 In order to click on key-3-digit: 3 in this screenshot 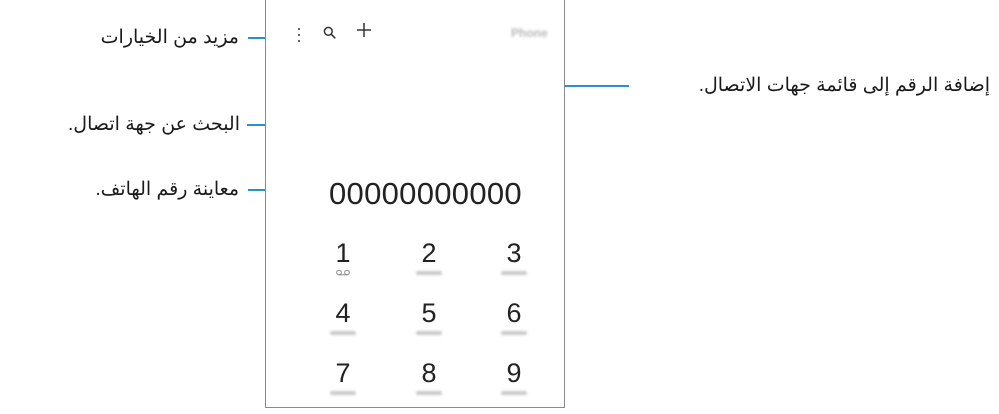, I will do `click(514, 253)`.